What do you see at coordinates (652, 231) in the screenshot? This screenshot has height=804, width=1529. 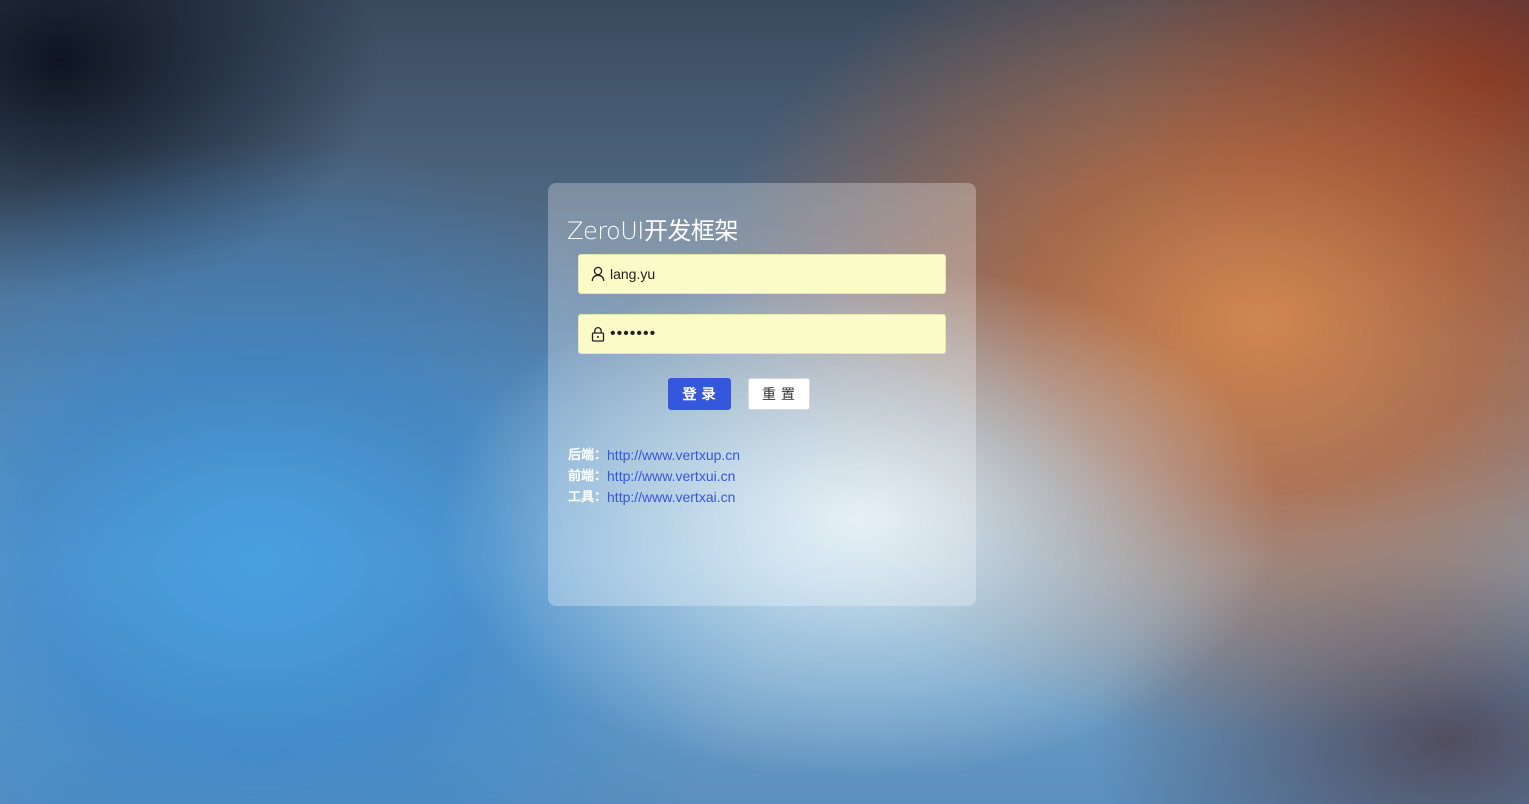 I see `login-title: ZeroUI开发框架` at bounding box center [652, 231].